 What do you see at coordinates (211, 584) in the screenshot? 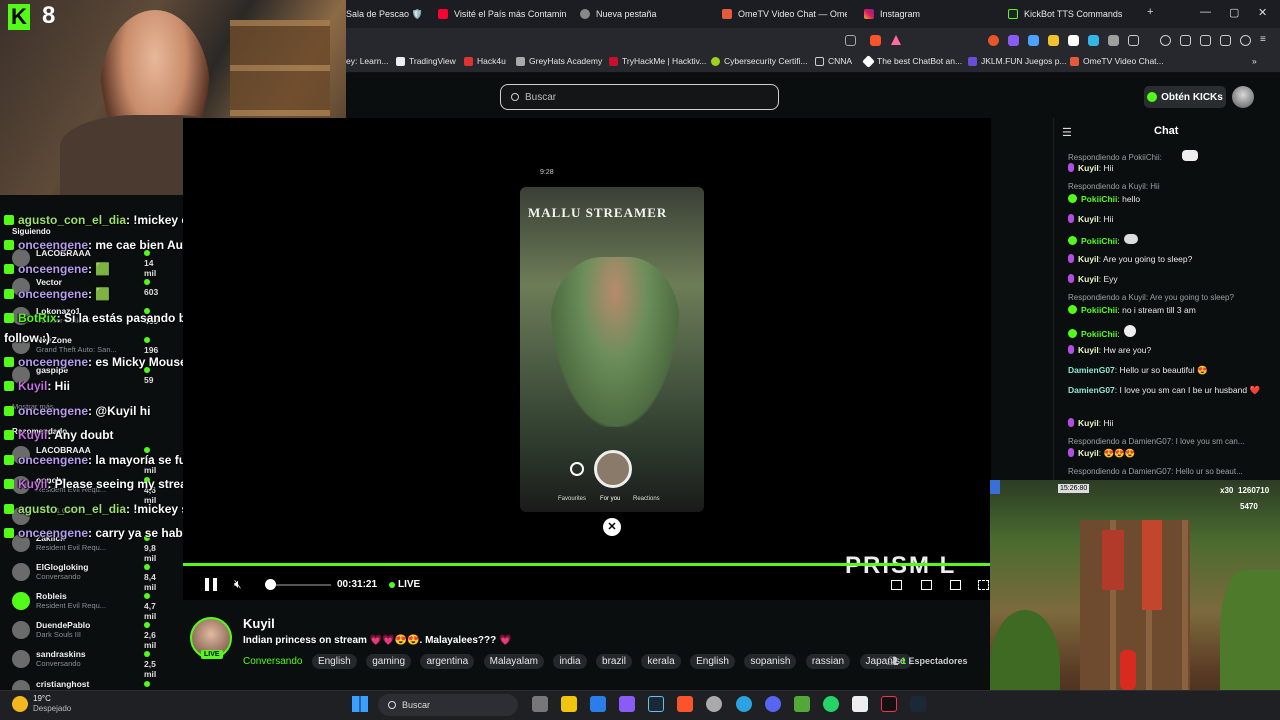
I see `pause-icon` at bounding box center [211, 584].